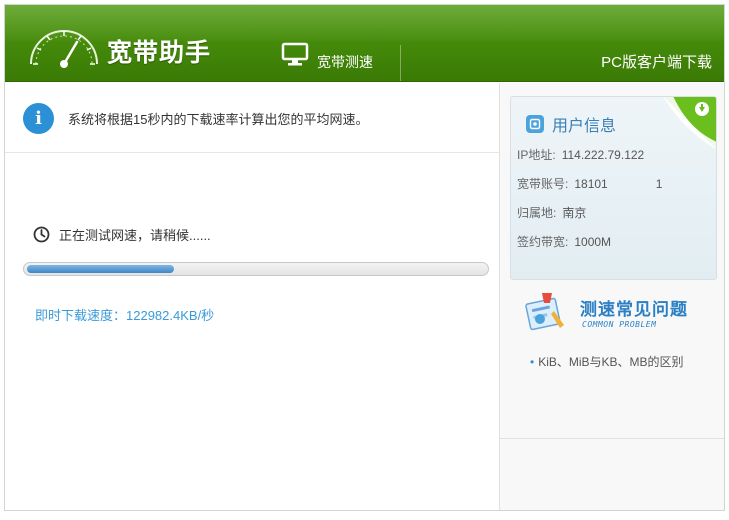 Image resolution: width=729 pixels, height=520 pixels. What do you see at coordinates (38, 118) in the screenshot?
I see `info-icon: i` at bounding box center [38, 118].